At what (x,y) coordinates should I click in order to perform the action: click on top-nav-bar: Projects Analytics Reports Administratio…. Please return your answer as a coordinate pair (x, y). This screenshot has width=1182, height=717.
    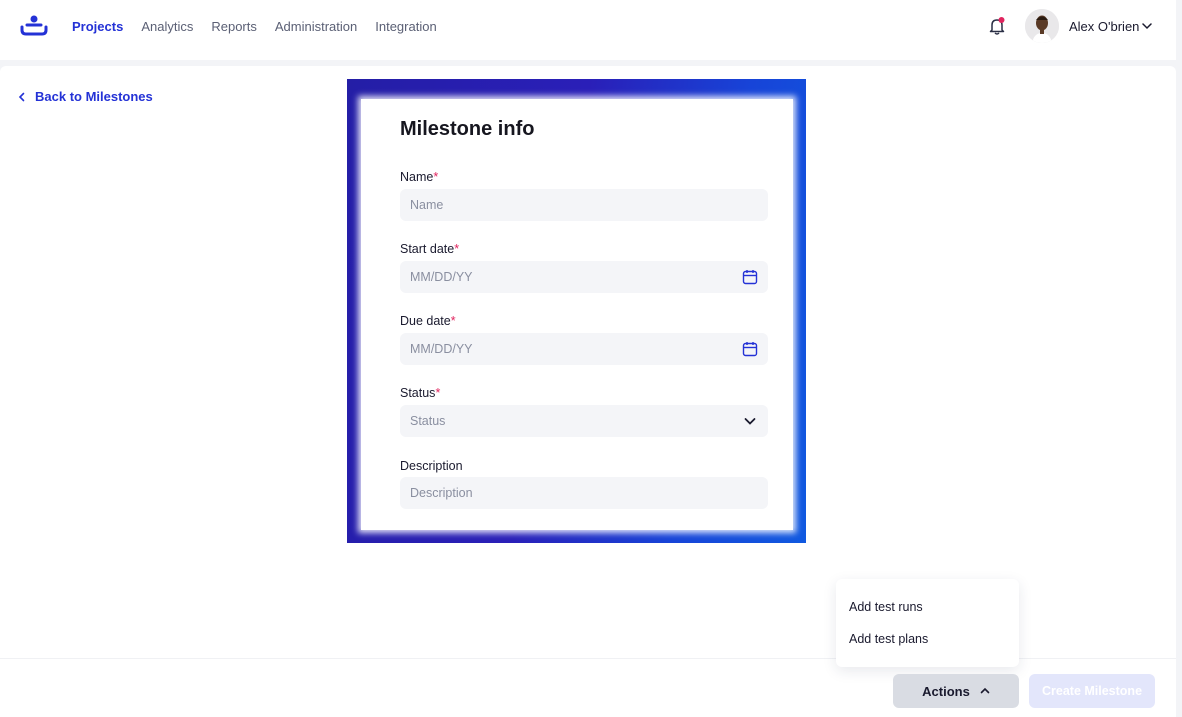
    Looking at the image, I should click on (588, 30).